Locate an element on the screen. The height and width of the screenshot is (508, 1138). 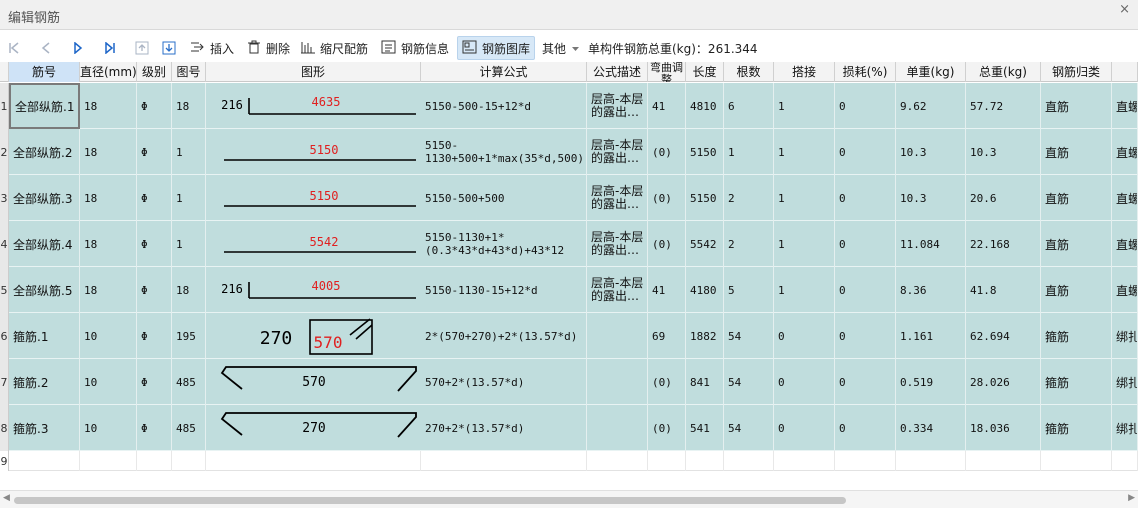
horizontal-scrollbar: ◀ ▶ is located at coordinates (569, 499).